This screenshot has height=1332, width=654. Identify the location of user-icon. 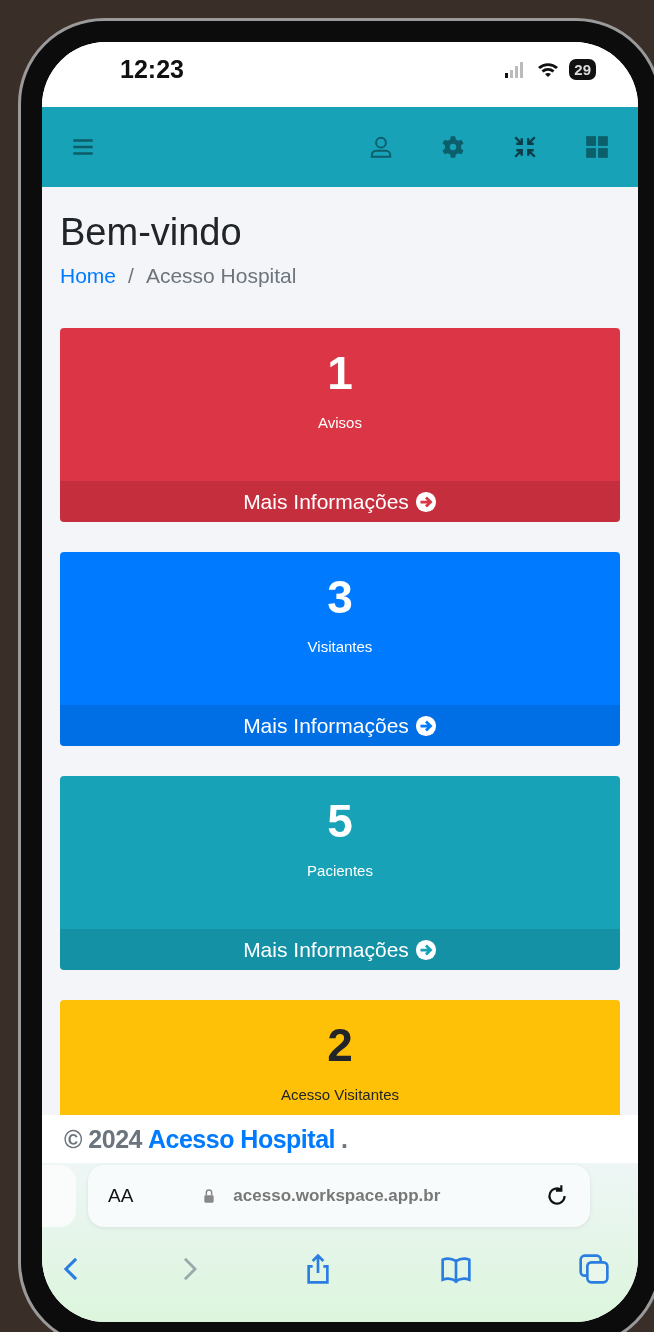
(381, 147).